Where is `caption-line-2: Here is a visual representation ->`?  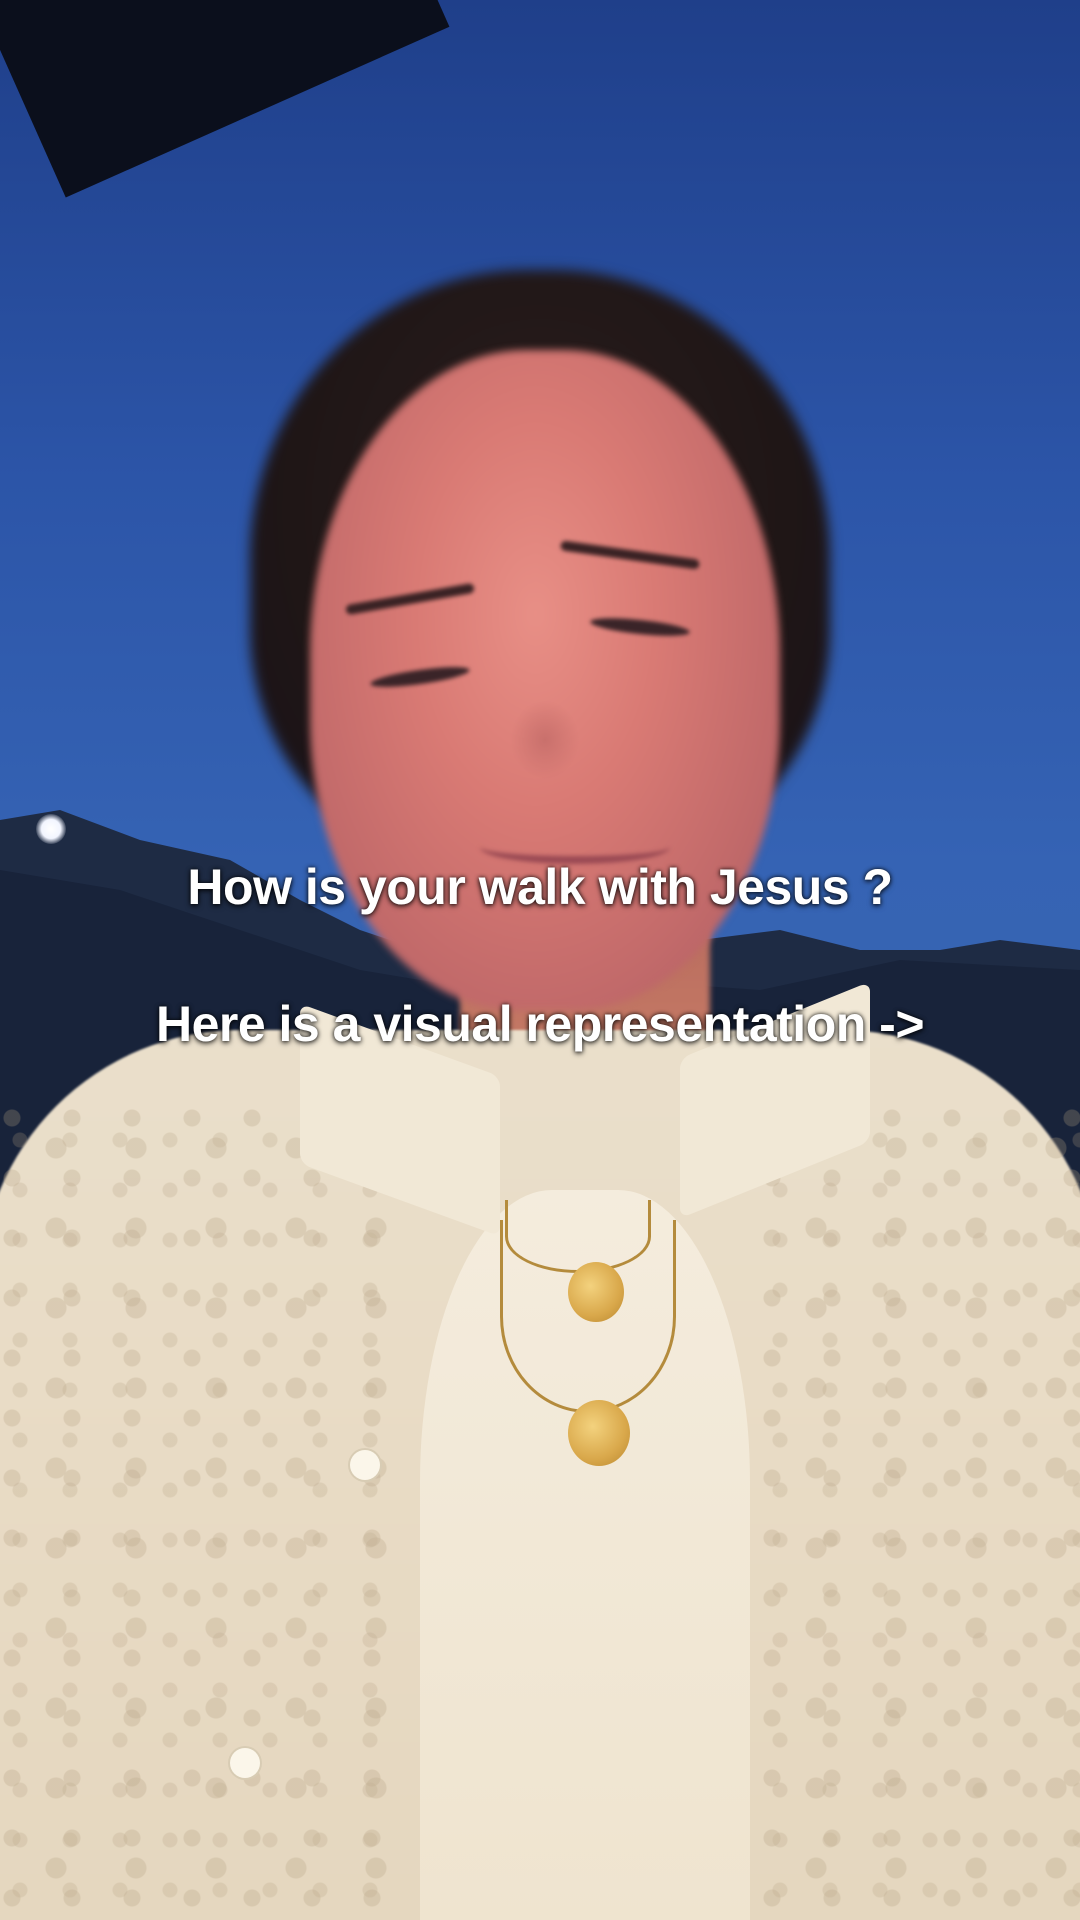 caption-line-2: Here is a visual representation -> is located at coordinates (540, 1024).